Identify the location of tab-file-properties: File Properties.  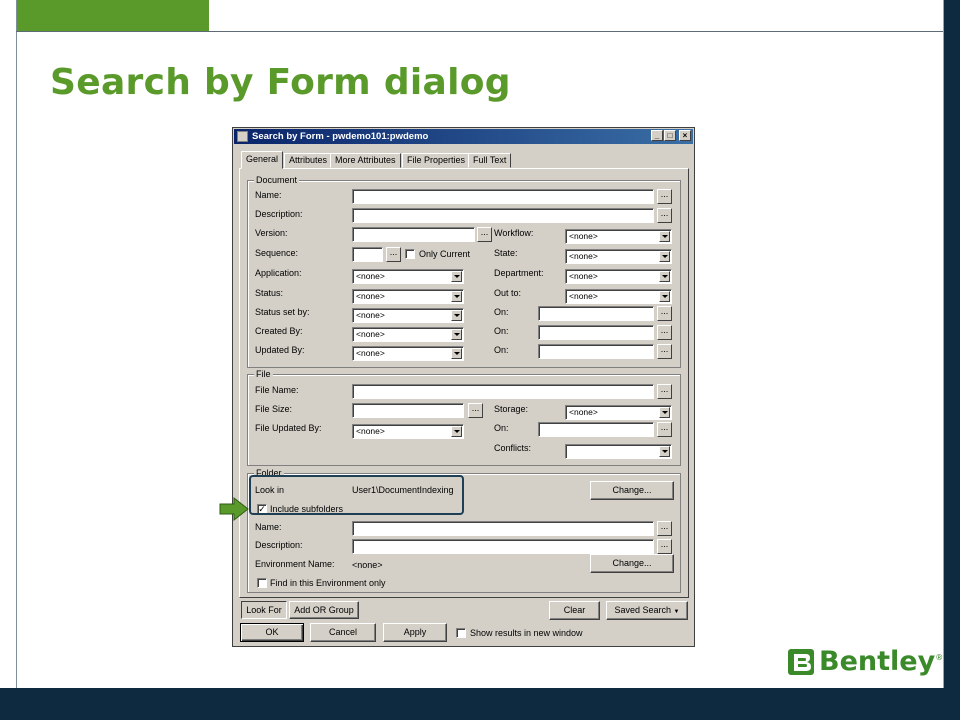
(436, 160).